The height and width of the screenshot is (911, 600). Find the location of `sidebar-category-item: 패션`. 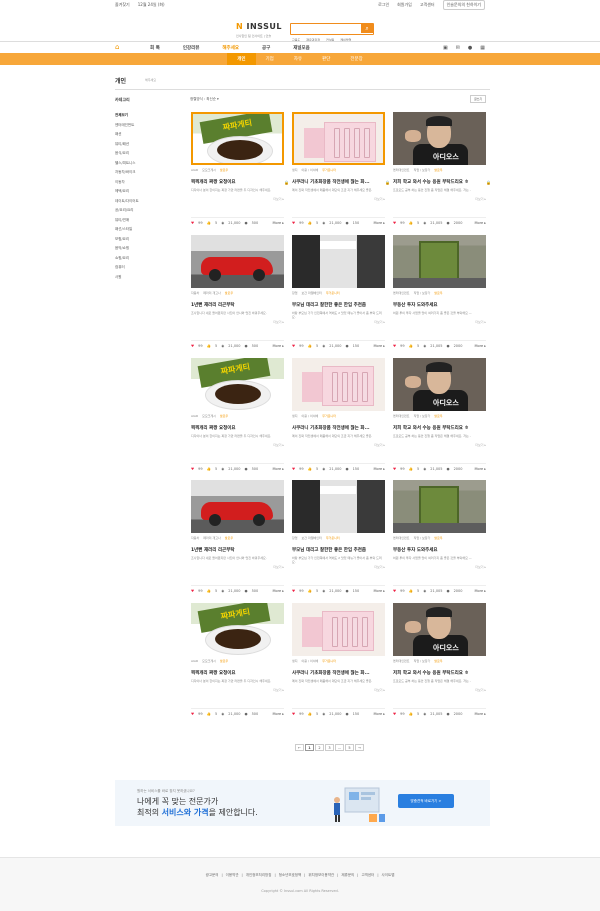

sidebar-category-item: 패션 is located at coordinates (142, 135).